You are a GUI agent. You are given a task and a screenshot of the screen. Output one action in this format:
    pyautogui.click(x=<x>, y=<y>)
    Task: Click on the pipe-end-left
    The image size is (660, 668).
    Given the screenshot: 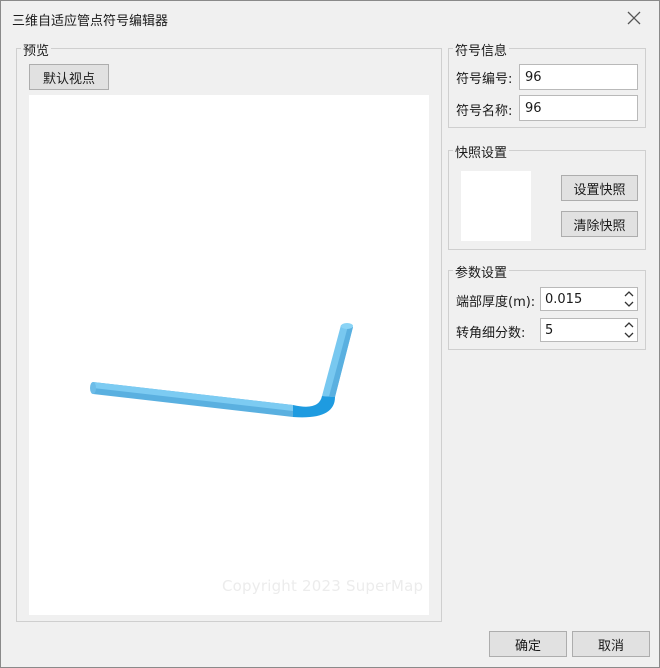 What is the action you would take?
    pyautogui.click(x=93, y=388)
    